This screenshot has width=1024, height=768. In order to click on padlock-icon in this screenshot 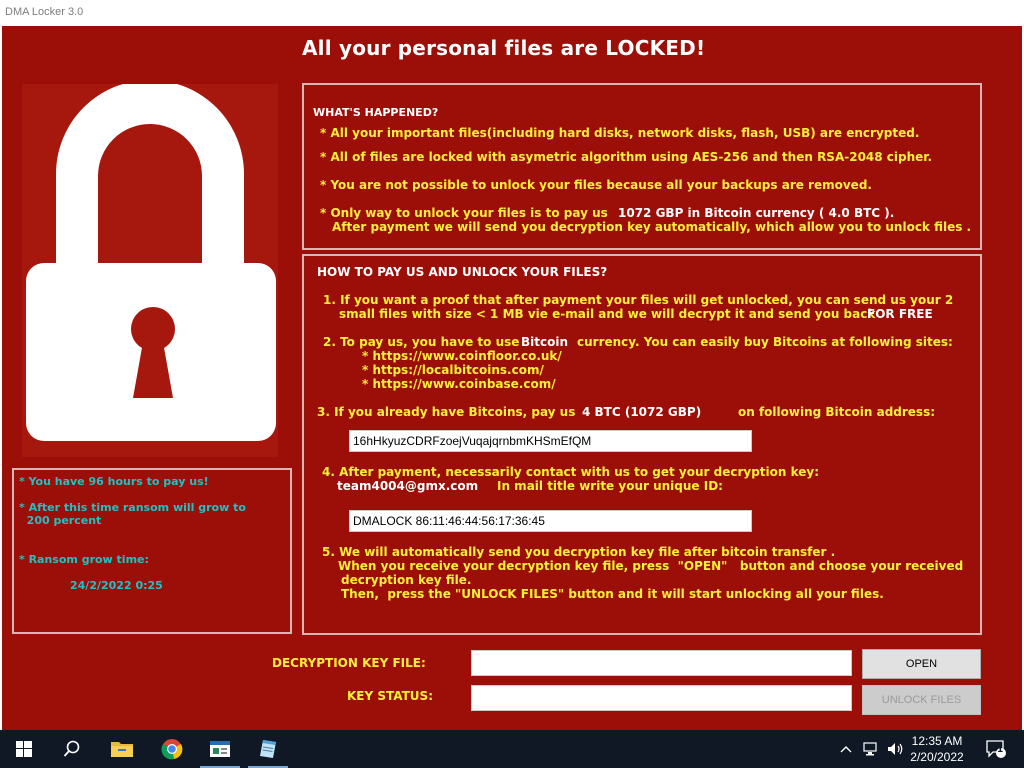, I will do `click(151, 262)`.